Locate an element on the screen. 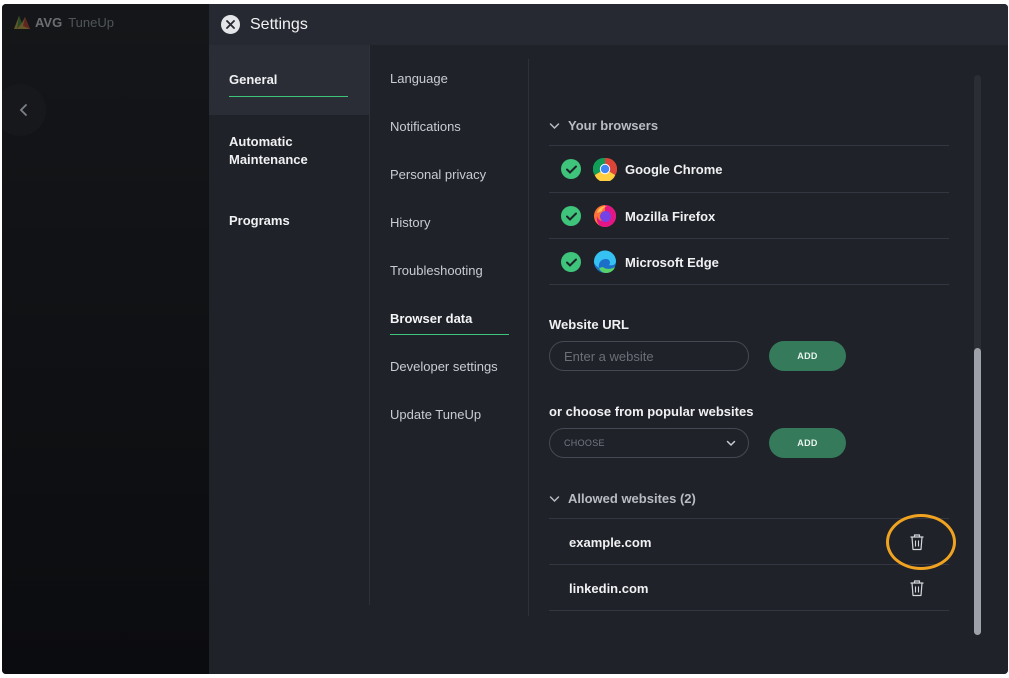 Image resolution: width=1009 pixels, height=678 pixels. settings-titlebar: Settings is located at coordinates (608, 24).